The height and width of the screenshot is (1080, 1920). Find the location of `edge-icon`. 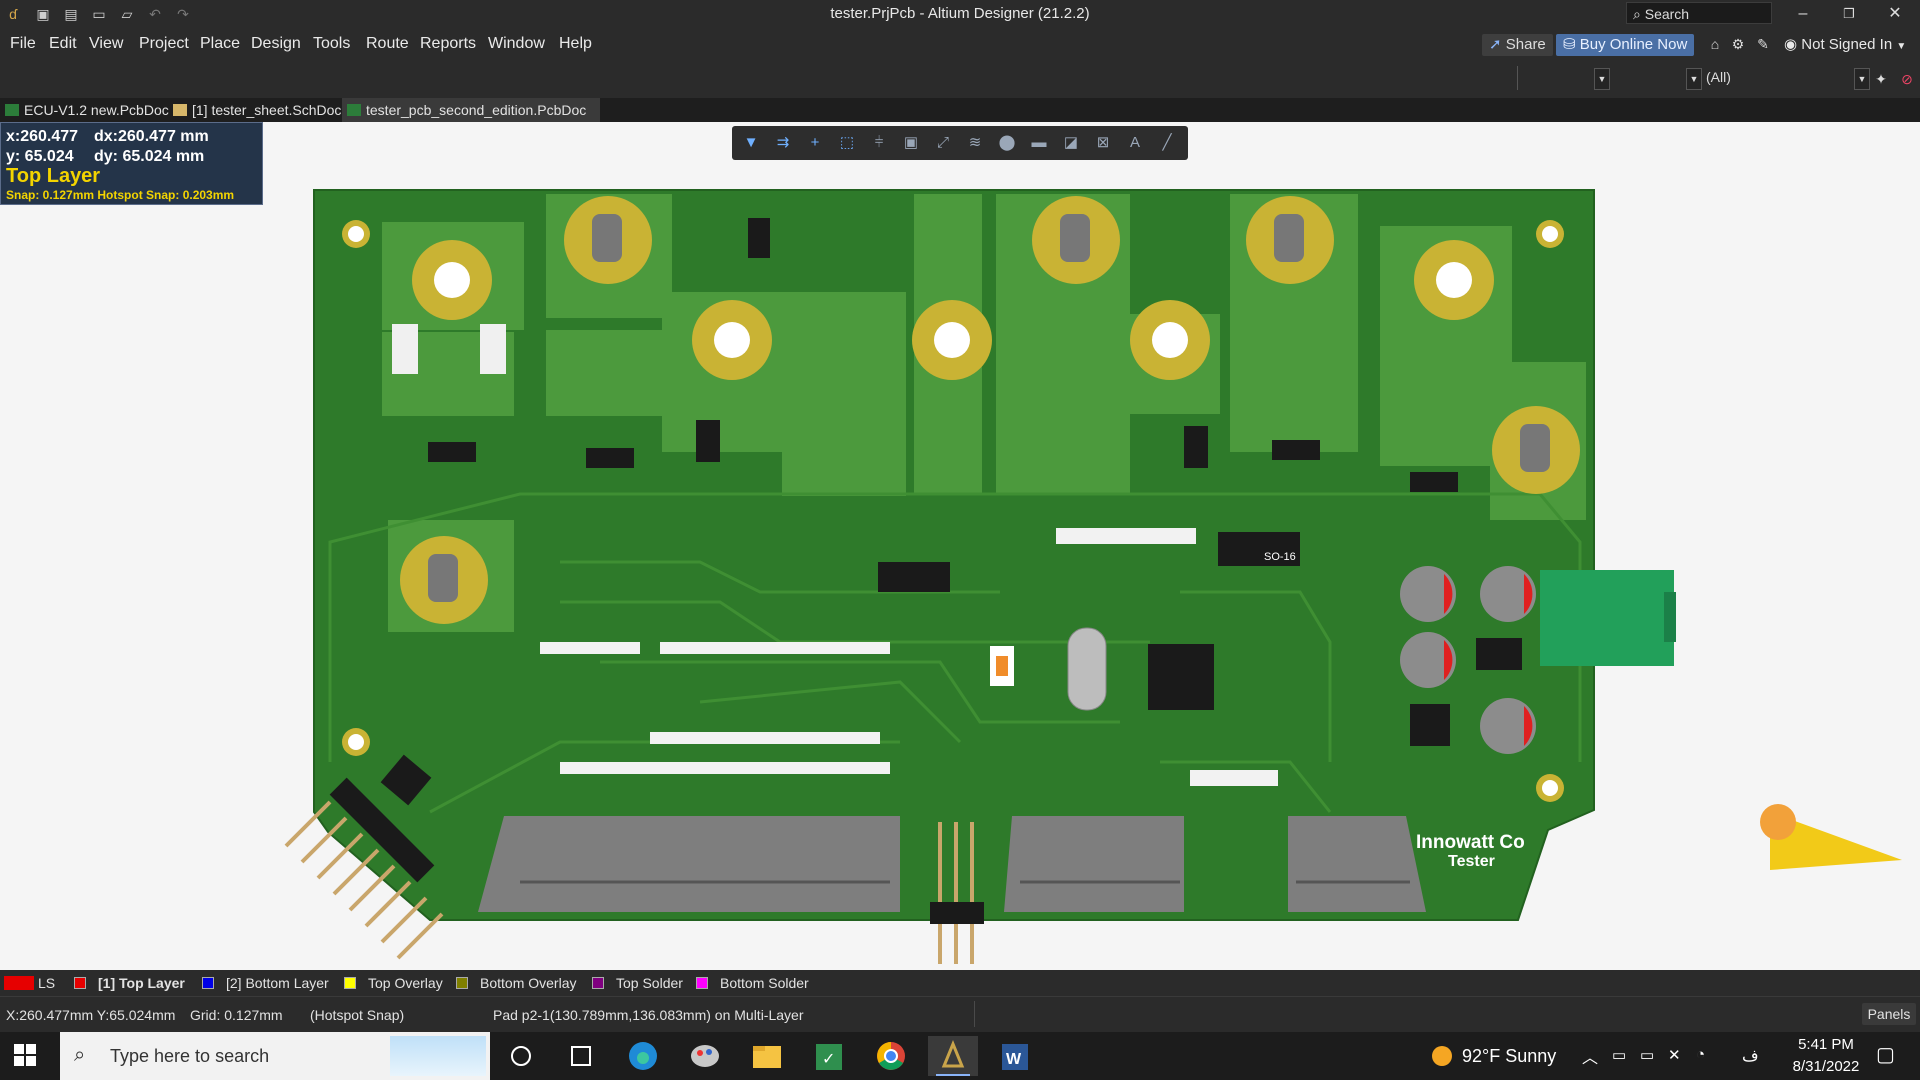

edge-icon is located at coordinates (643, 1056).